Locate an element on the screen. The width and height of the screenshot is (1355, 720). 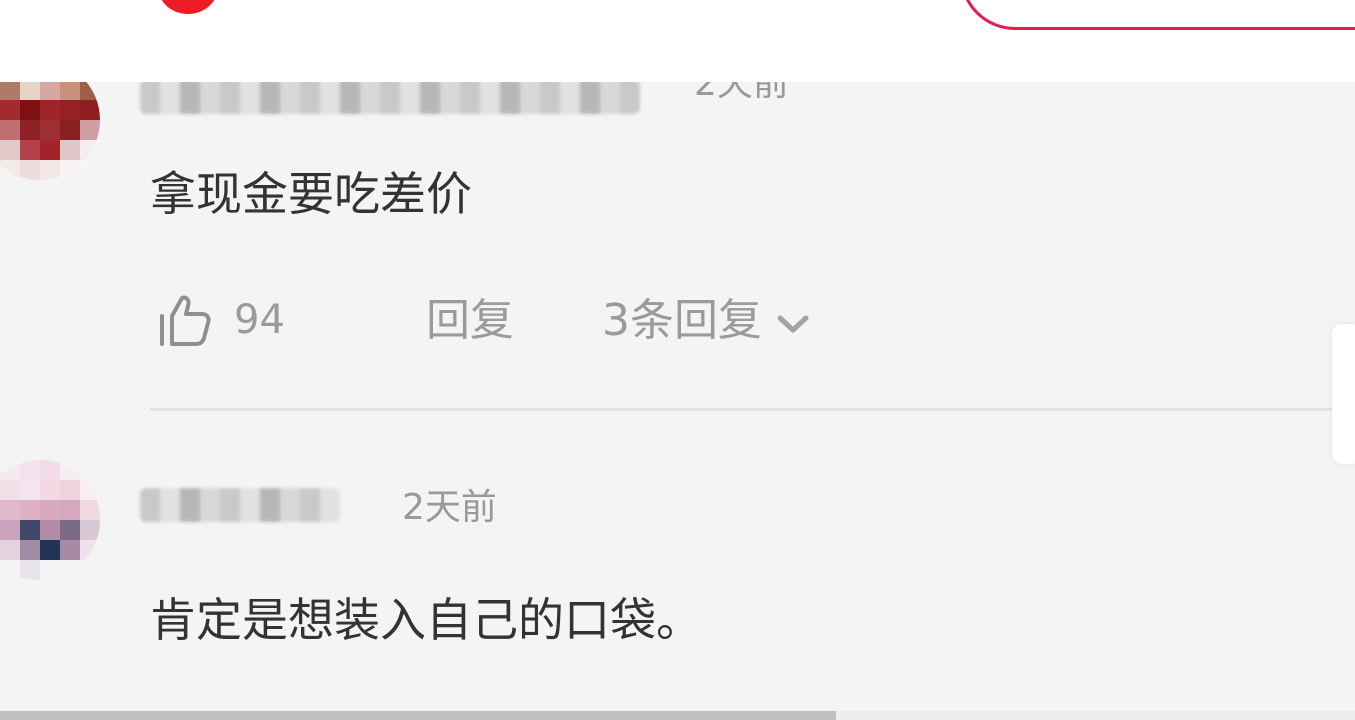
username-redacted is located at coordinates (240, 505).